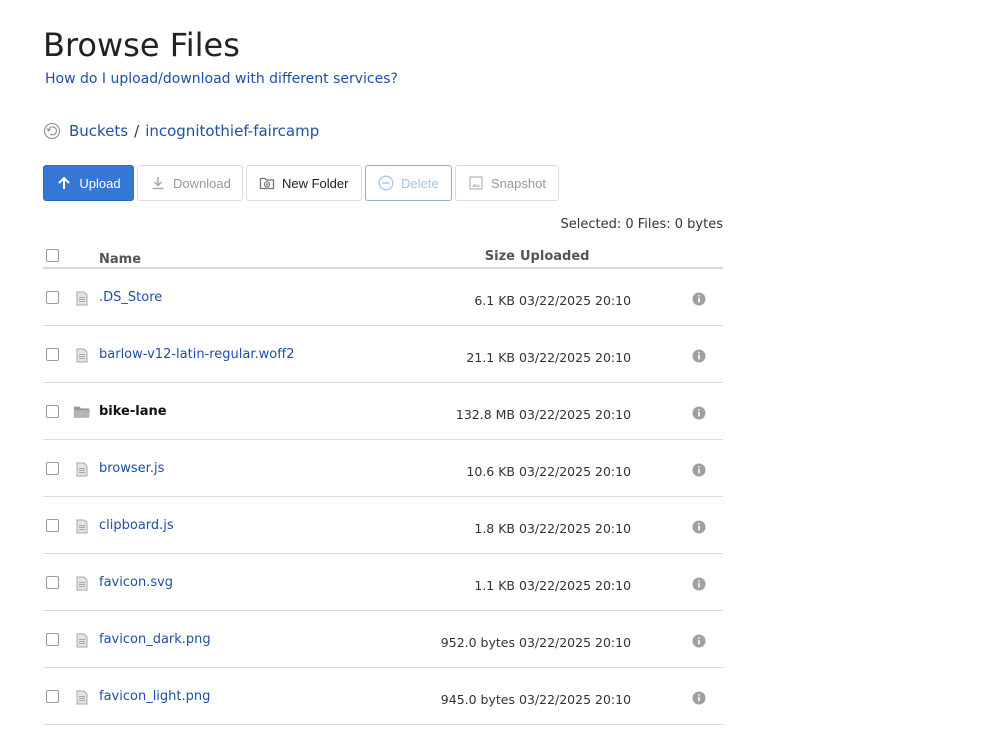 This screenshot has width=1004, height=749. What do you see at coordinates (158, 183) in the screenshot?
I see `download-icon` at bounding box center [158, 183].